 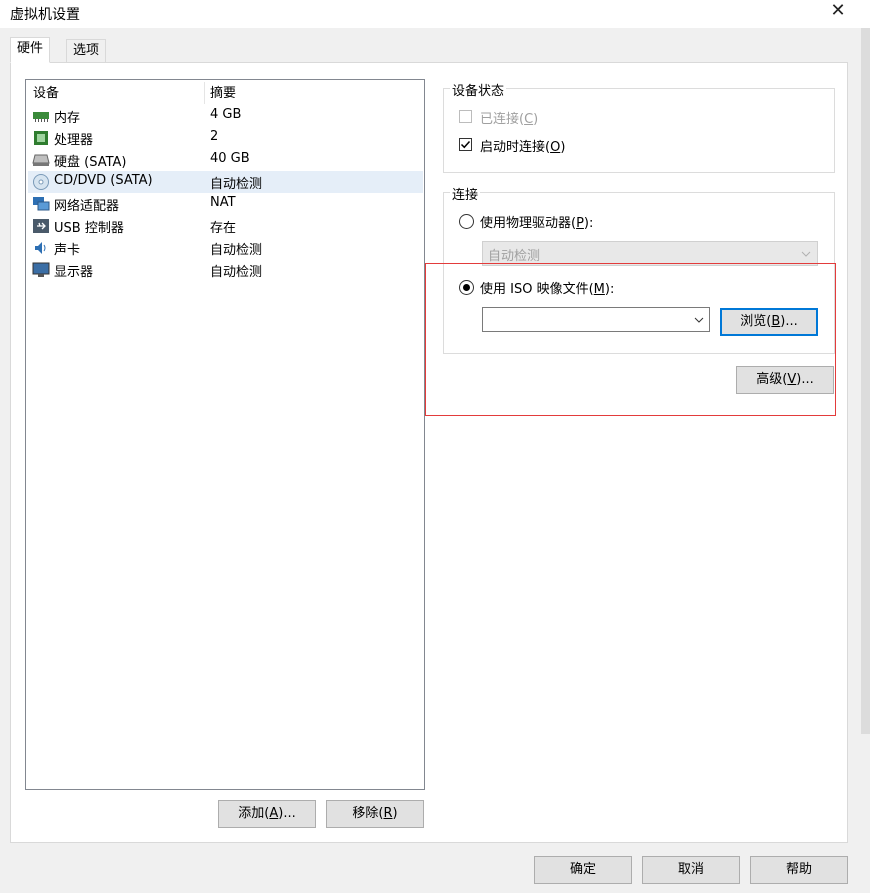 I want to click on tab-hardware-label: 硬件, so click(x=30, y=48).